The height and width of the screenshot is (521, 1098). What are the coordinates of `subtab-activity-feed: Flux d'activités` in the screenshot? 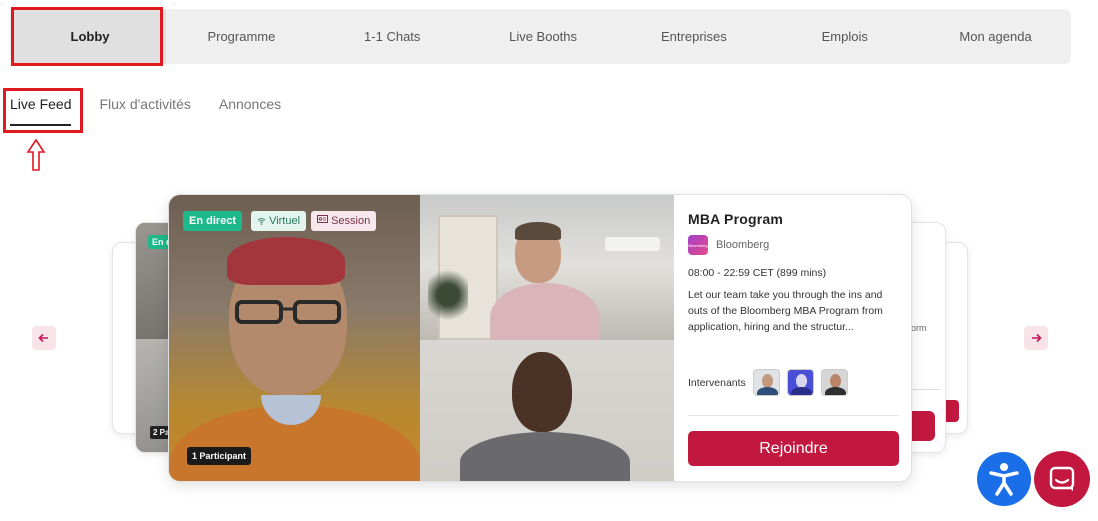 It's located at (144, 111).